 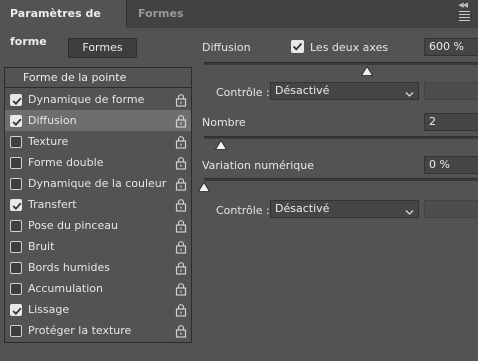 I want to click on count-value-input: 2, so click(x=451, y=122).